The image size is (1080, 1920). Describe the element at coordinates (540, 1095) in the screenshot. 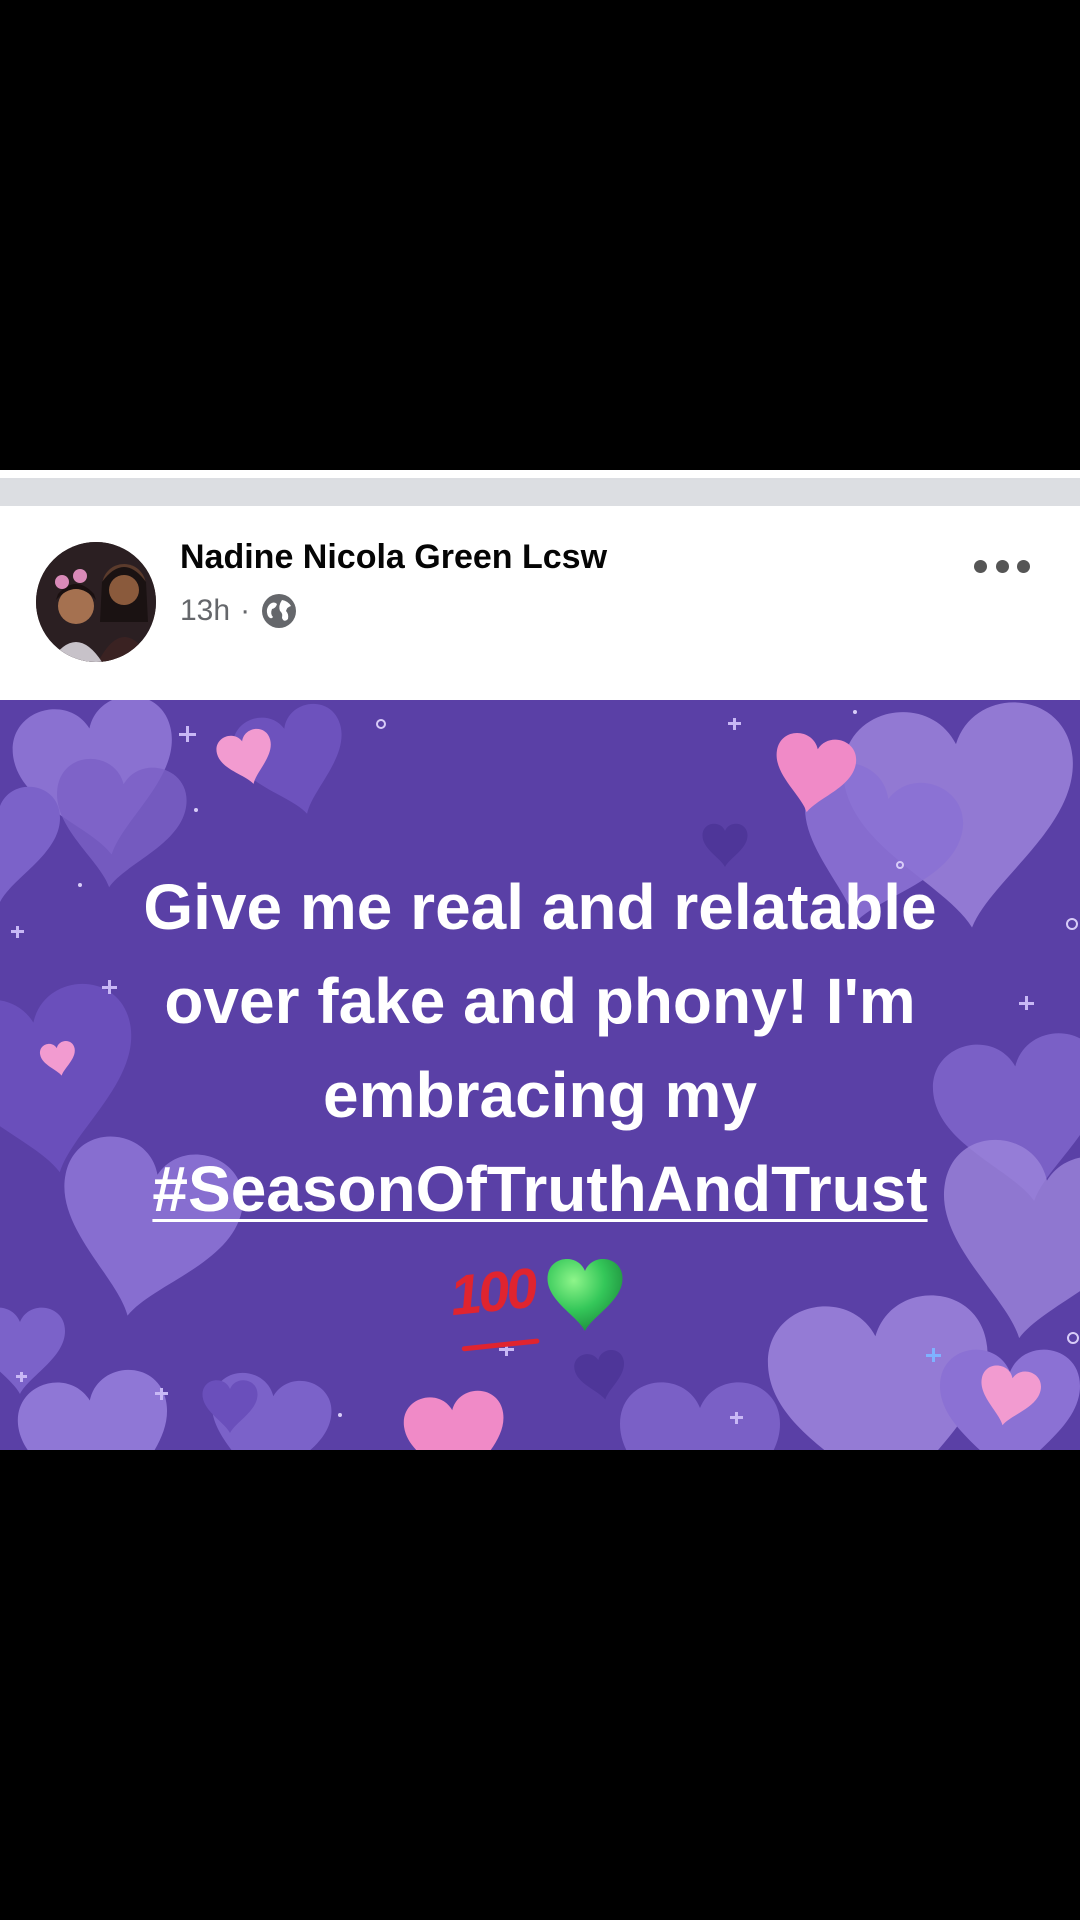

I see `post-text-line: embracing my` at that location.